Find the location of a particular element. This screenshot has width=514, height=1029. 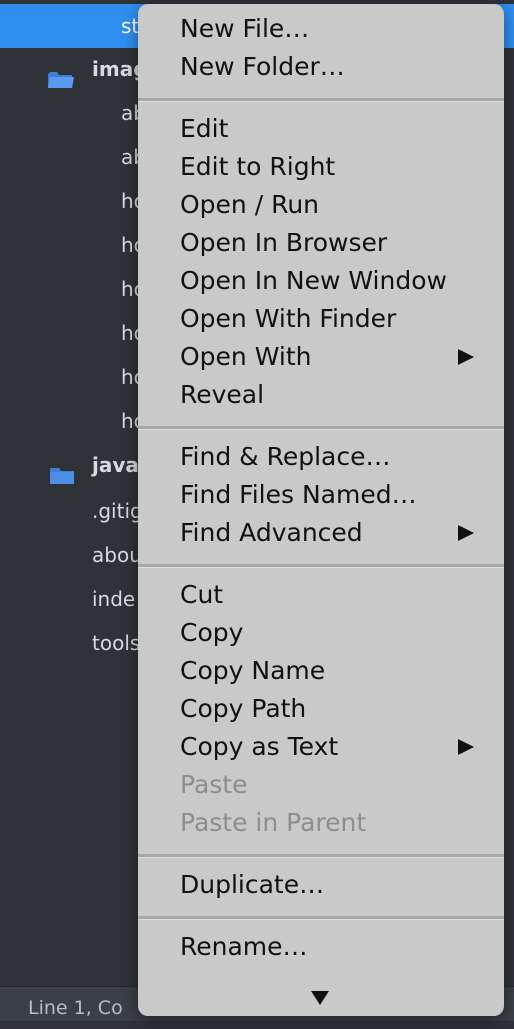

menu-item-cut: Cut is located at coordinates (321, 595).